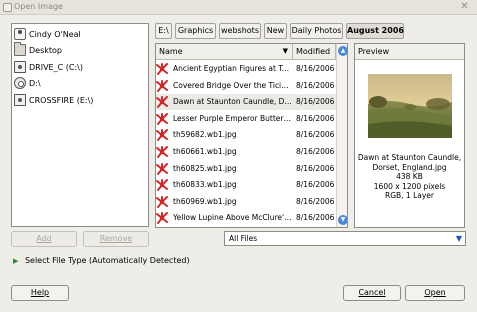 This screenshot has width=477, height=312. What do you see at coordinates (20, 83) in the screenshot?
I see `cd-drive-icon` at bounding box center [20, 83].